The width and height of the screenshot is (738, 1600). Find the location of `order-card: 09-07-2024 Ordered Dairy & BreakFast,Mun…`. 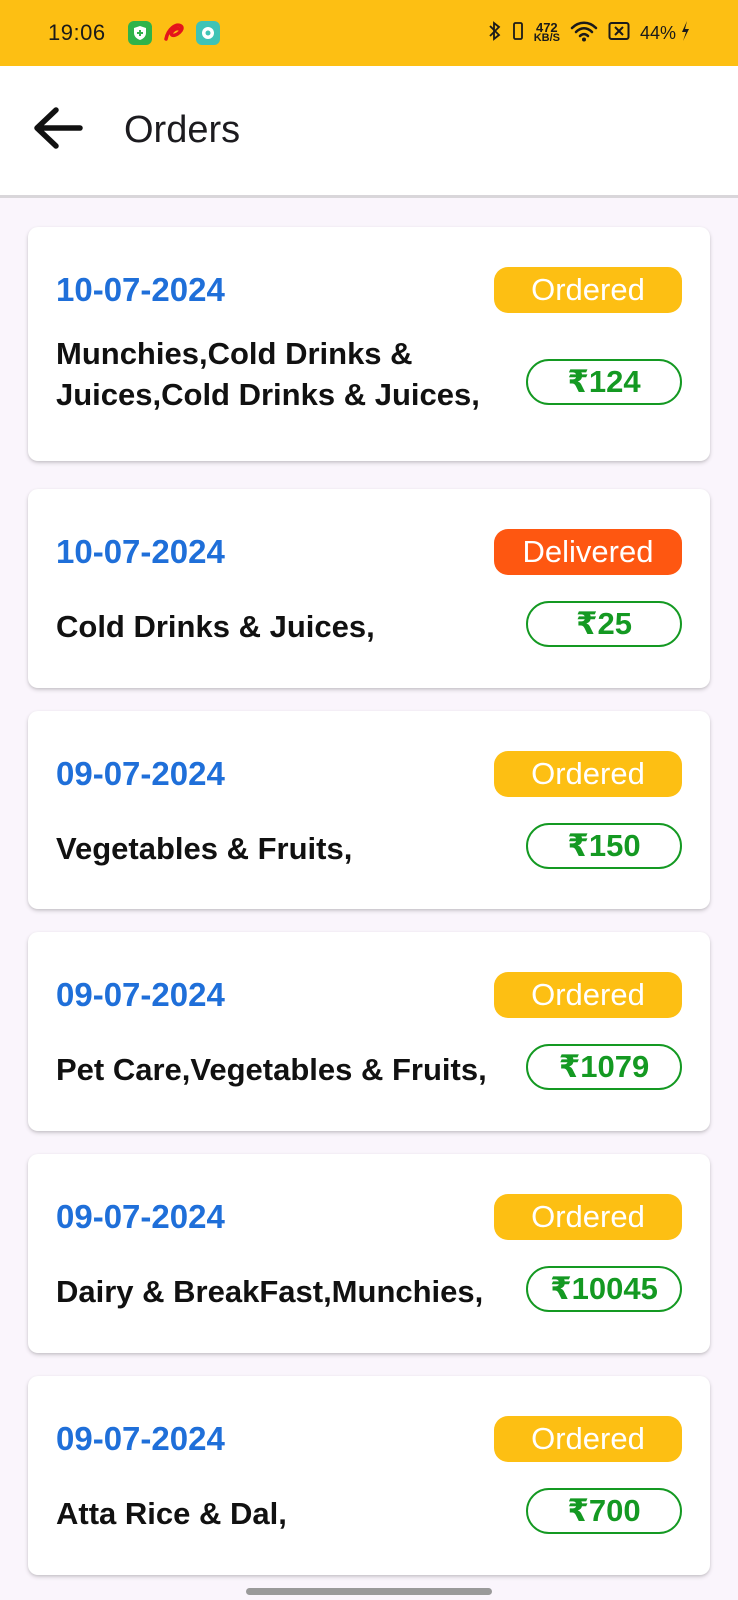

order-card: 09-07-2024 Ordered Dairy & BreakFast,Mun… is located at coordinates (369, 1253).